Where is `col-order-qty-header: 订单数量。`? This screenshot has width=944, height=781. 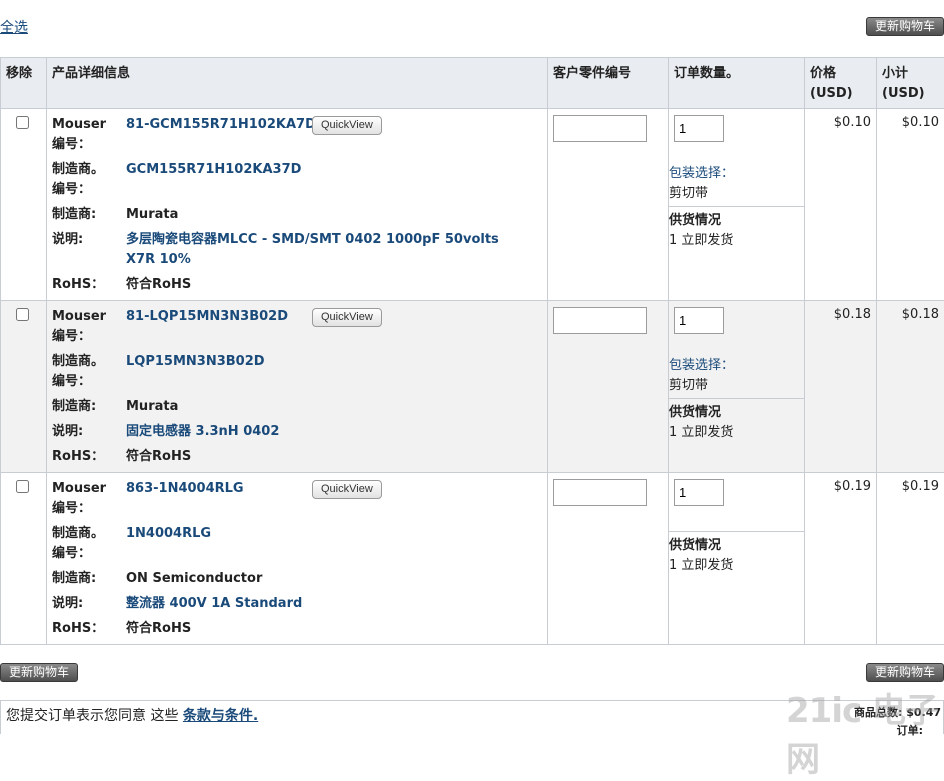 col-order-qty-header: 订单数量。 is located at coordinates (737, 83).